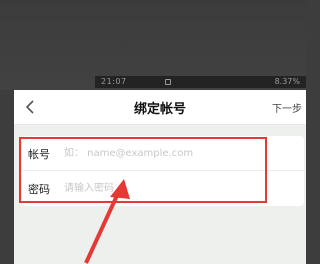 This screenshot has width=320, height=264. Describe the element at coordinates (114, 81) in the screenshot. I see `status-time: 21:07` at that location.